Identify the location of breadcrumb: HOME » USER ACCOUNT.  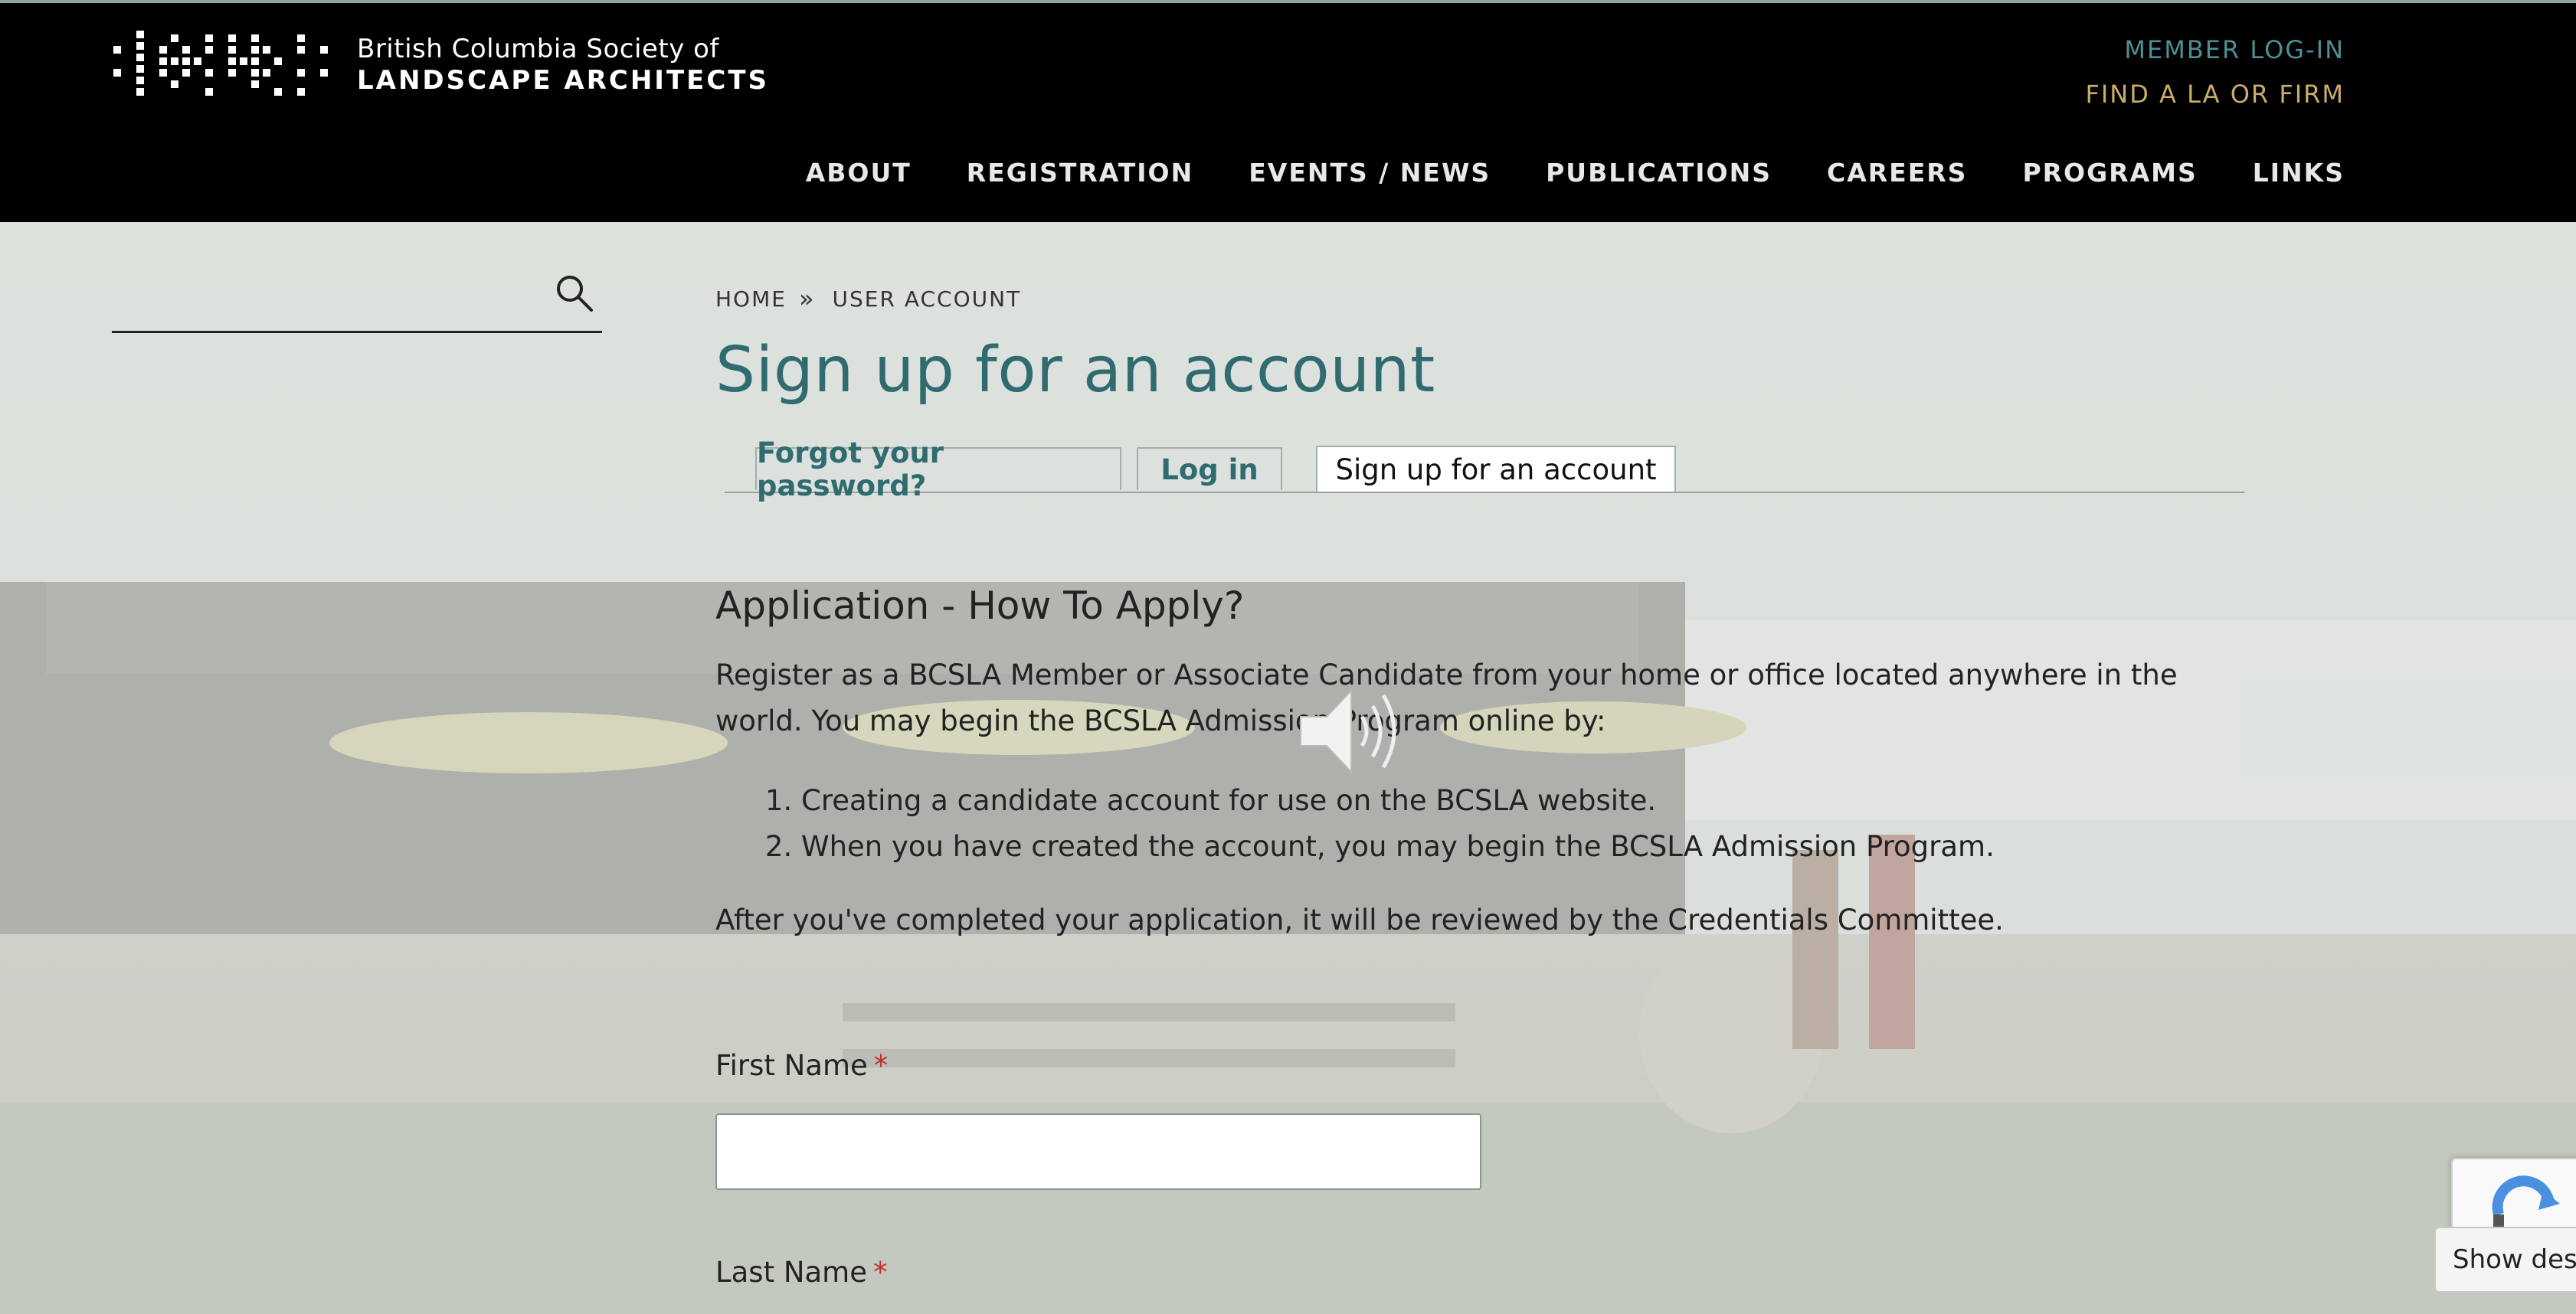
(1481, 298).